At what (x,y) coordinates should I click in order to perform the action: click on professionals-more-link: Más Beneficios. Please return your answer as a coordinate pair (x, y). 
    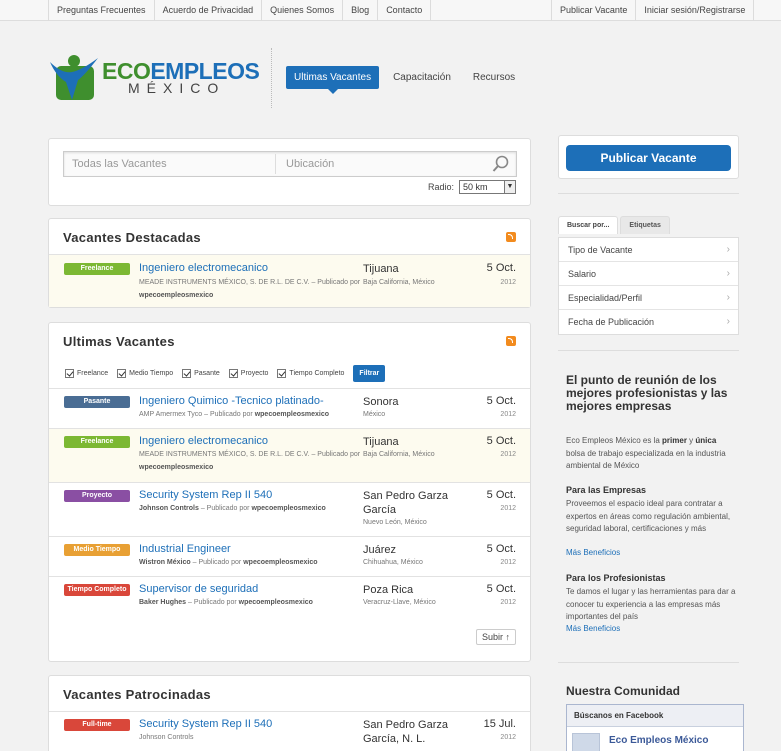
    Looking at the image, I should click on (593, 628).